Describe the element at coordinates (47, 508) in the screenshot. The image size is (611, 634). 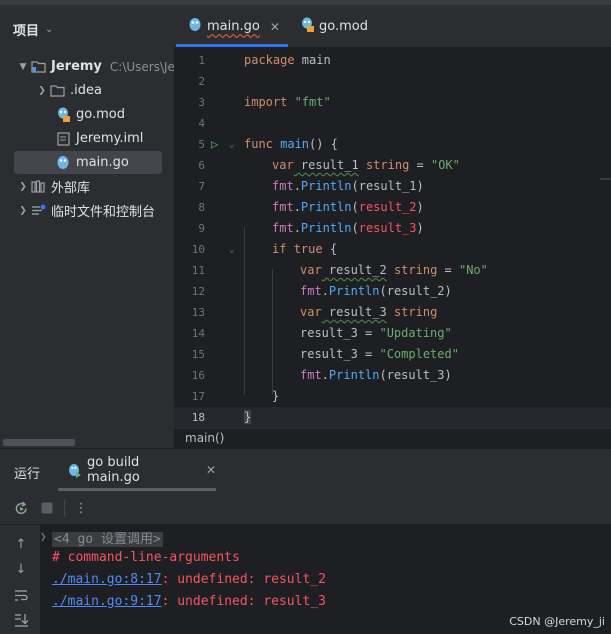
I see `stop-icon` at that location.